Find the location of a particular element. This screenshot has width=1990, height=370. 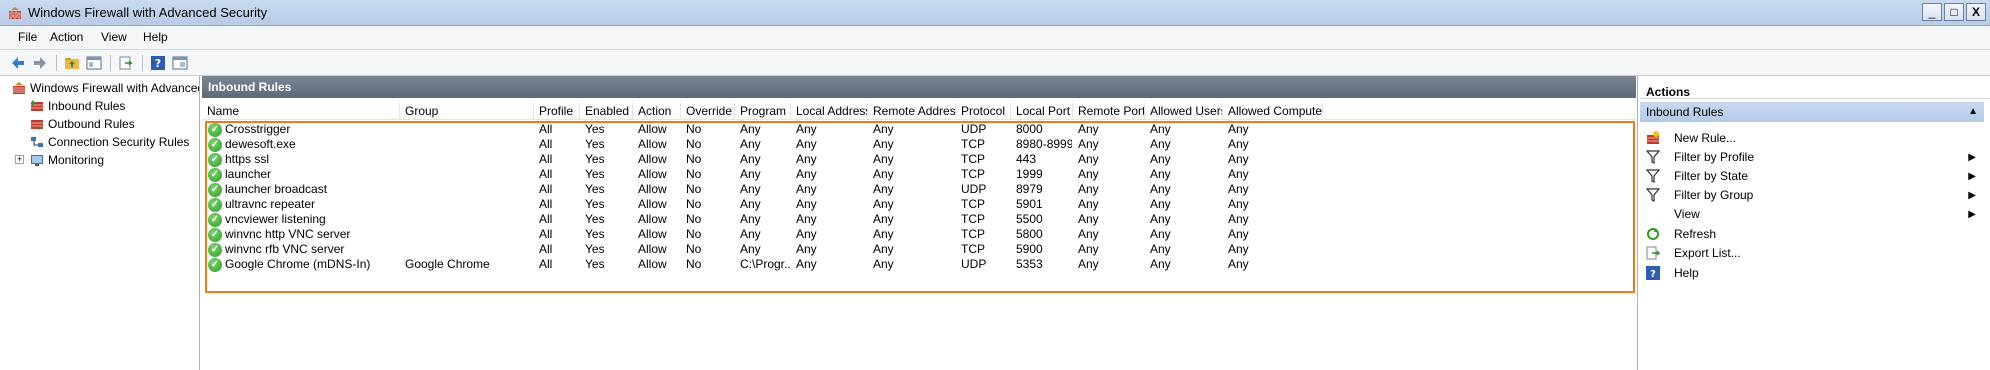

cell-group is located at coordinates (469, 234).